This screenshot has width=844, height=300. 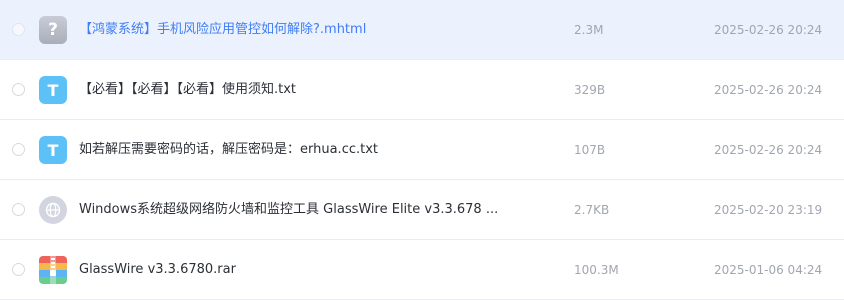 I want to click on file-size: 2.7KB, so click(x=592, y=210).